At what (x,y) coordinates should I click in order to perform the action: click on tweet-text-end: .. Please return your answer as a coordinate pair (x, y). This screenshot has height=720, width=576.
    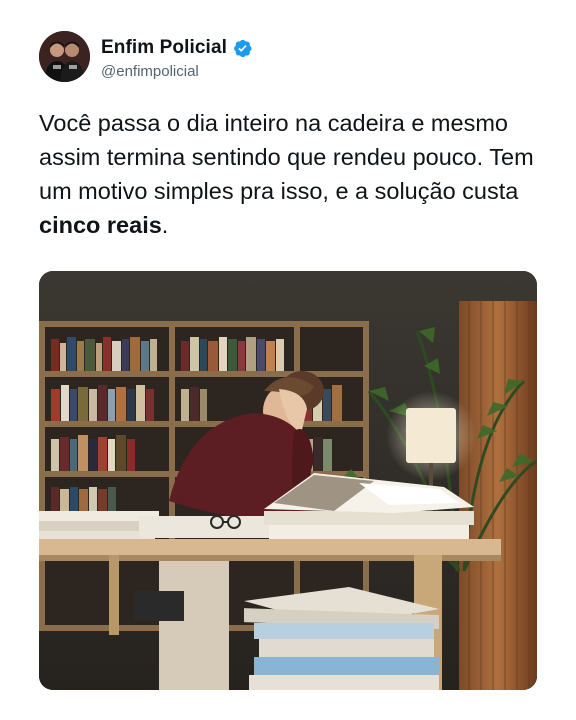
    Looking at the image, I should click on (165, 225).